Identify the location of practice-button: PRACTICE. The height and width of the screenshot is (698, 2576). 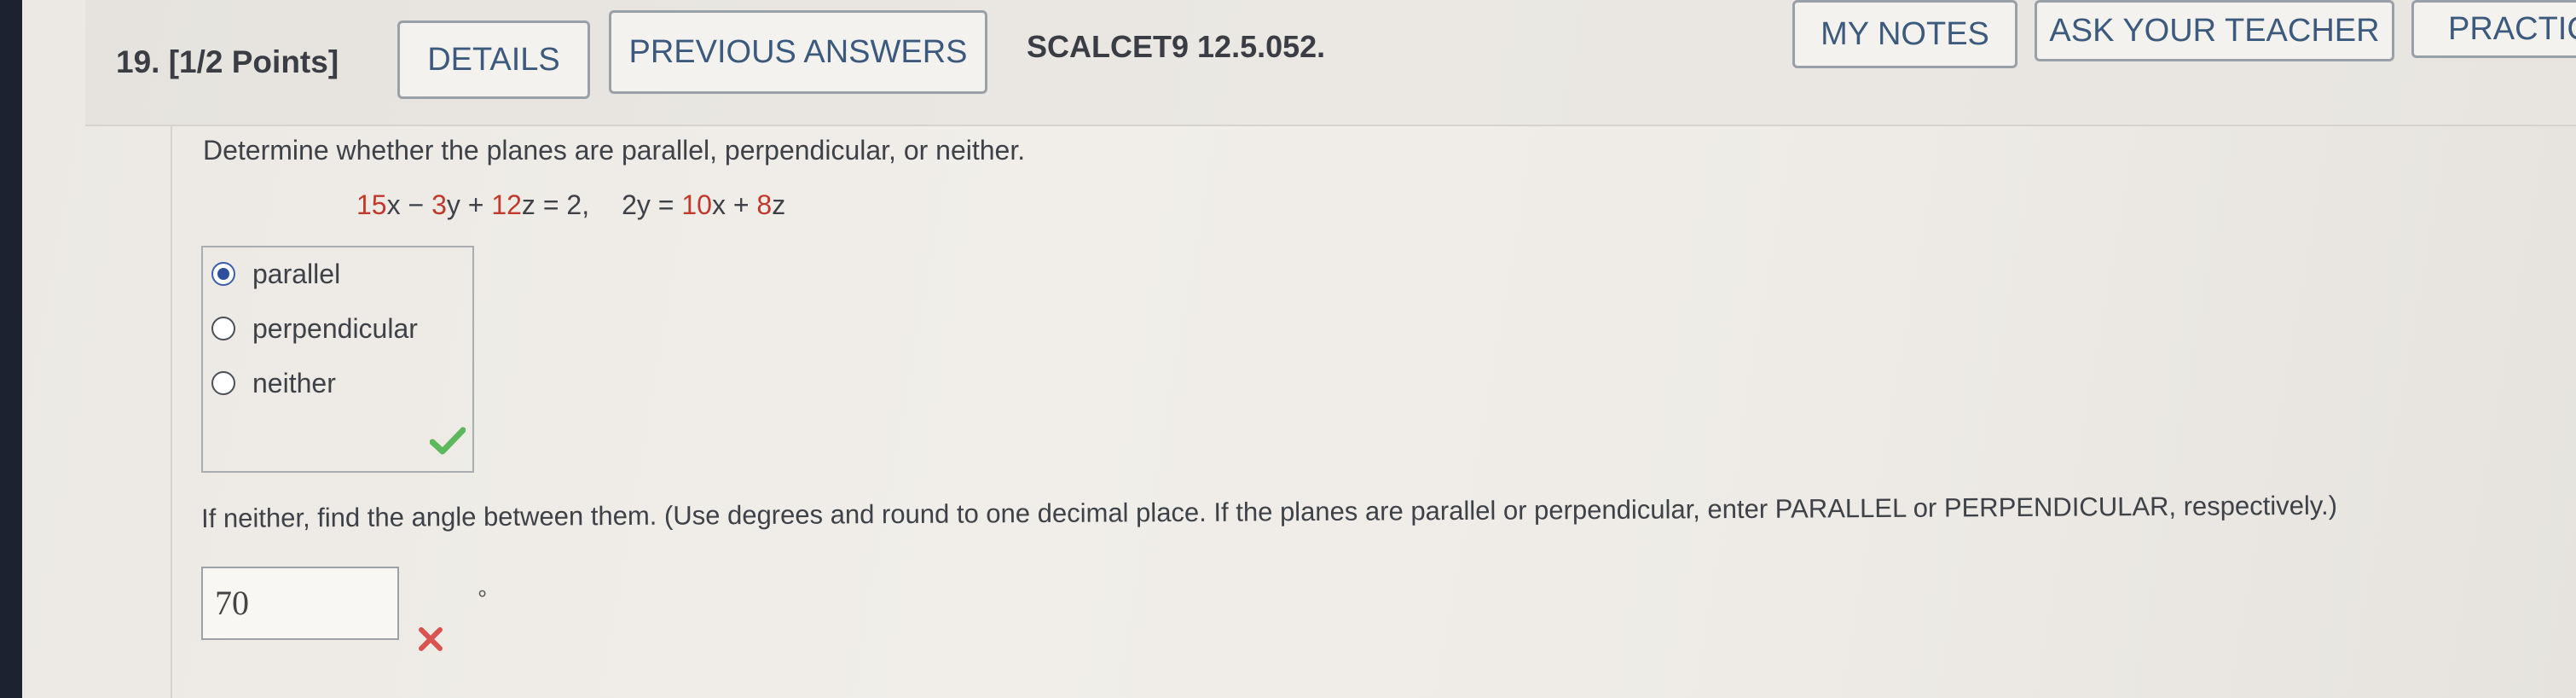
(2494, 29).